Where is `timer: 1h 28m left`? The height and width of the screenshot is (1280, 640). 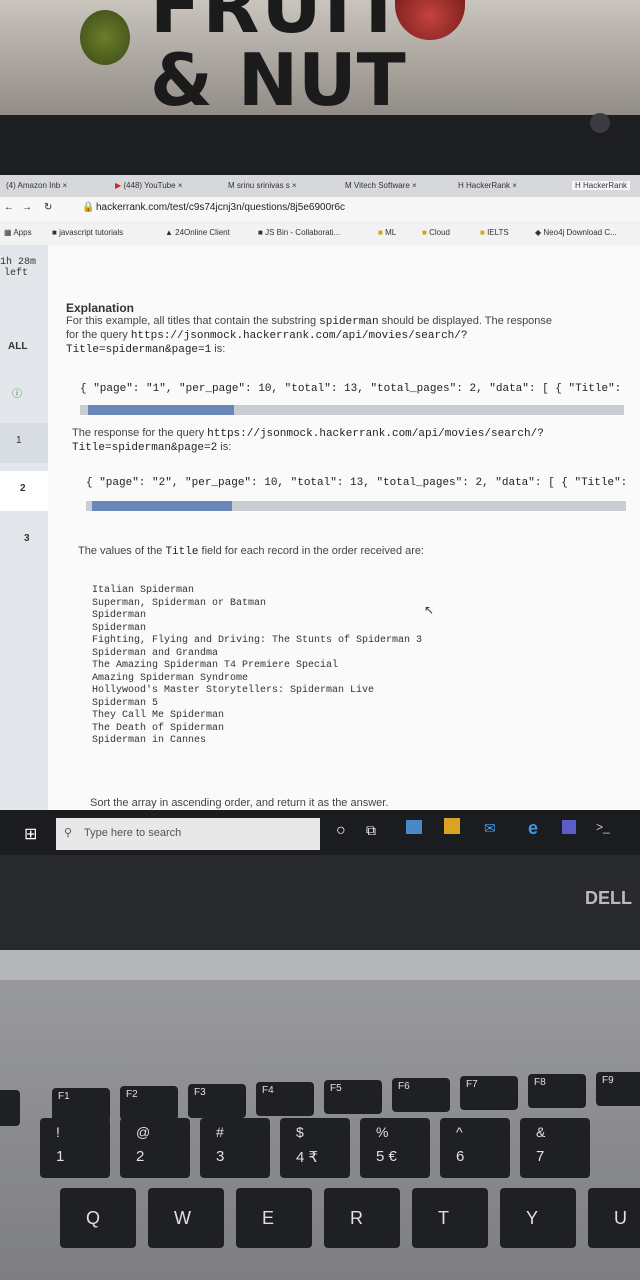
timer: 1h 28m left is located at coordinates (24, 268).